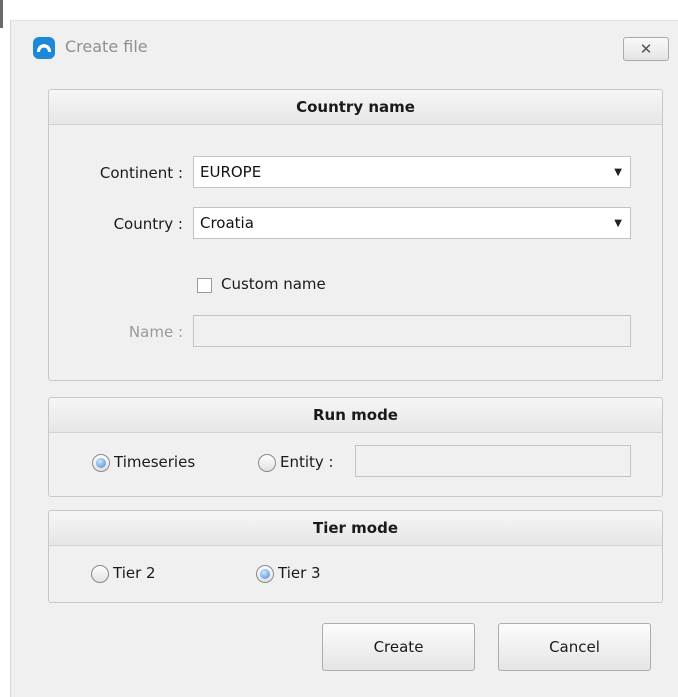 This screenshot has height=697, width=678. Describe the element at coordinates (355, 528) in the screenshot. I see `tier-mode-header: Tier mode` at that location.